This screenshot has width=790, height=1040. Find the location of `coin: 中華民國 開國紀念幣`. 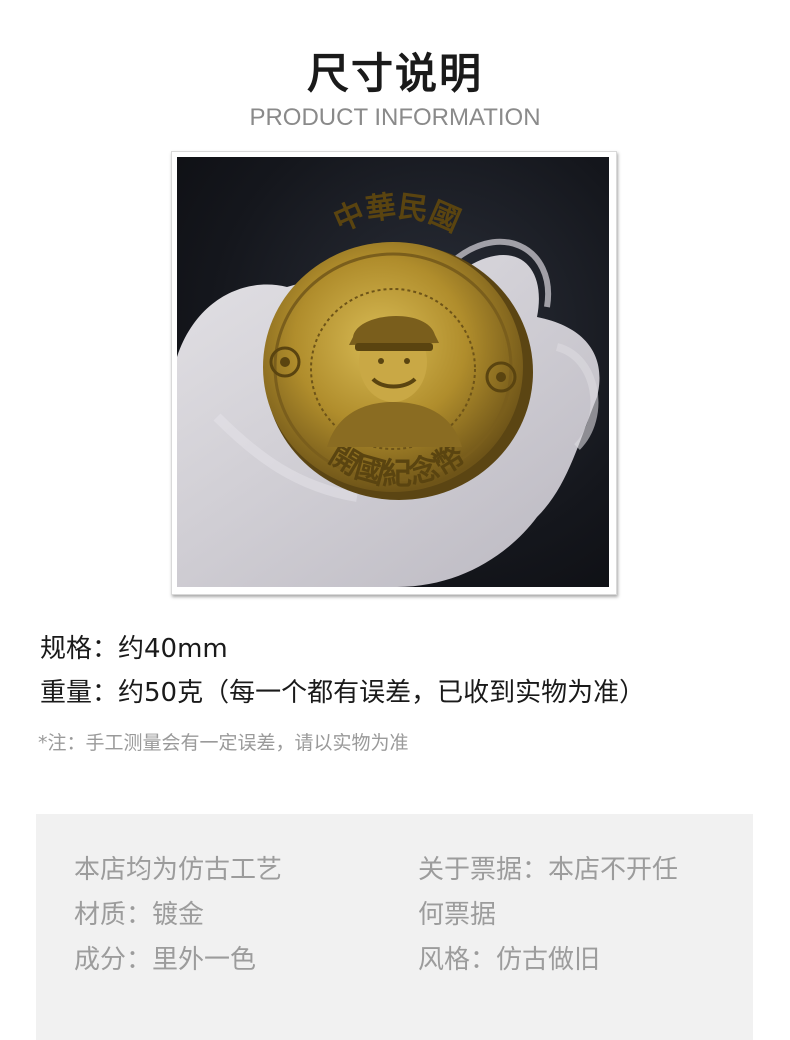

coin: 中華民國 開國紀念幣 is located at coordinates (398, 344).